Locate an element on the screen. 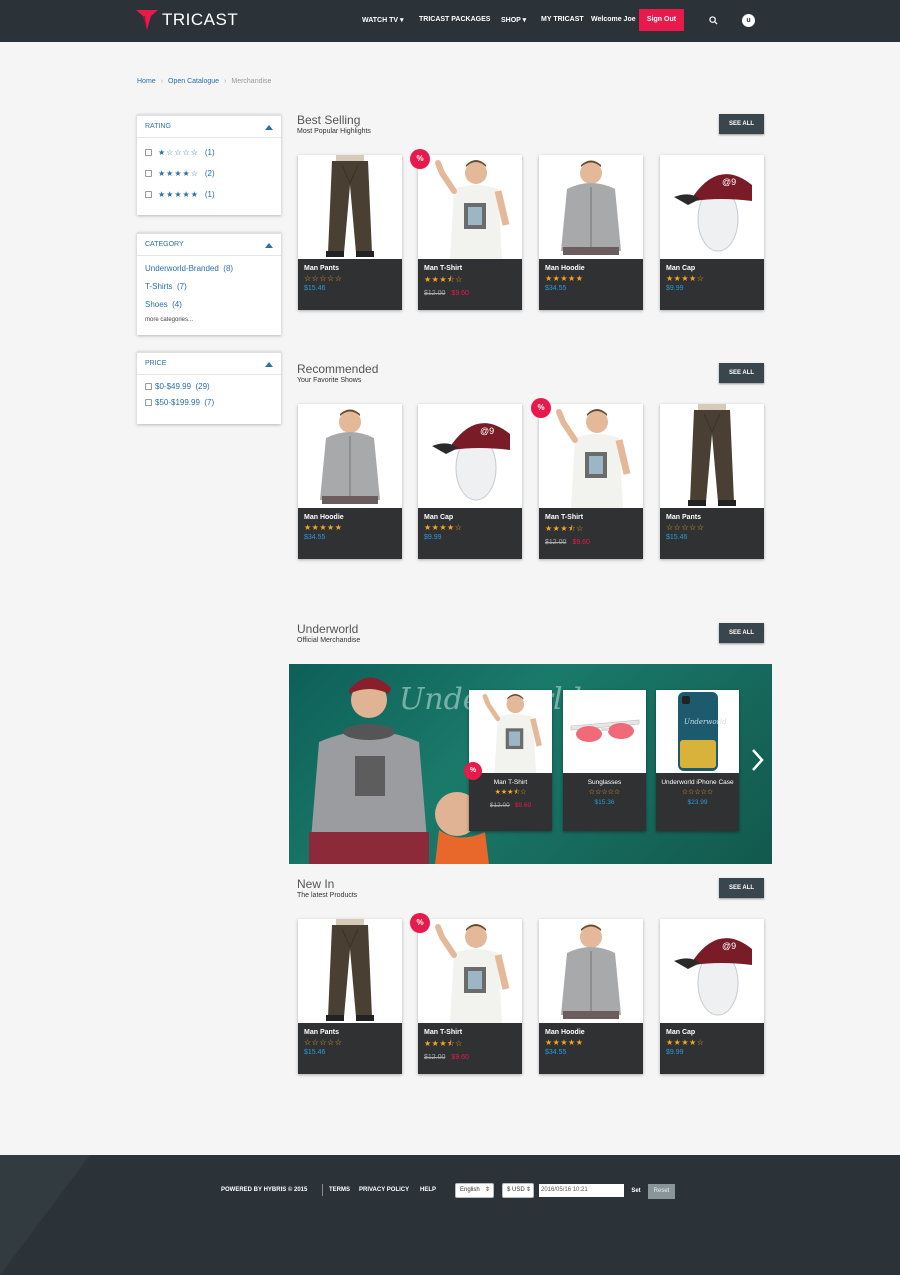 This screenshot has height=1275, width=900. category-link-shoes: Shoes (4) is located at coordinates (209, 304).